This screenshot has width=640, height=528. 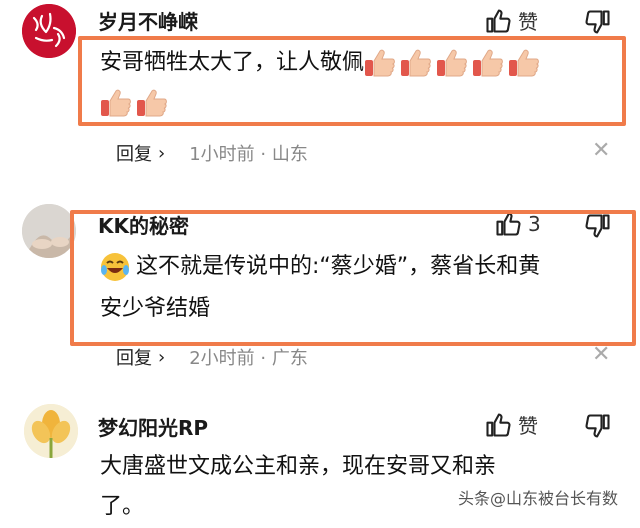 I want to click on avatar-calligraphy-icon, so click(x=49, y=31).